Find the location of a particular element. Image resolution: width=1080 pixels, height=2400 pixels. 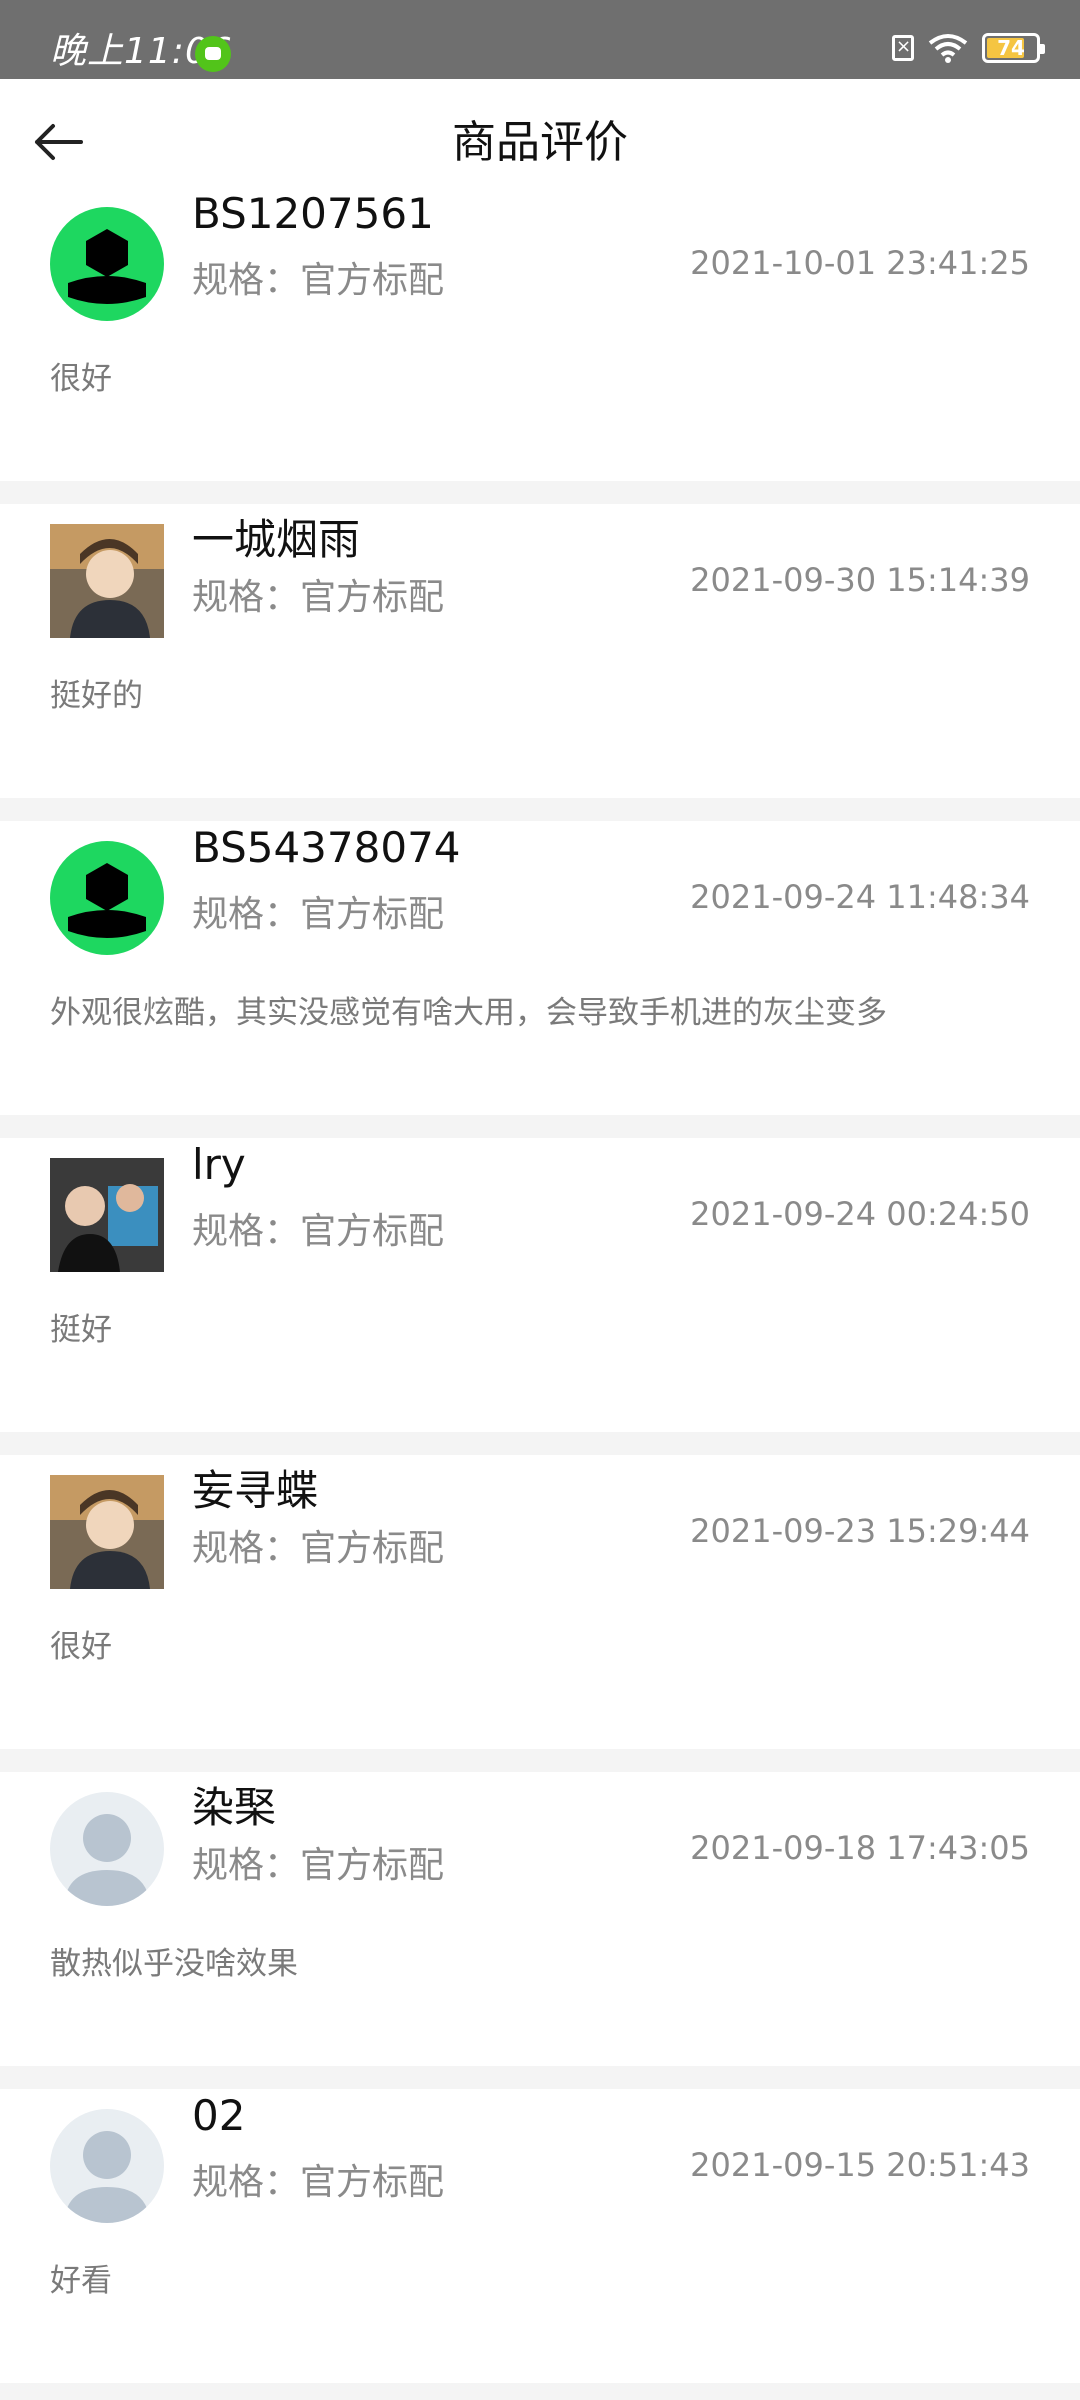

review-comment: 散热似乎没啥效果 is located at coordinates (174, 1964).